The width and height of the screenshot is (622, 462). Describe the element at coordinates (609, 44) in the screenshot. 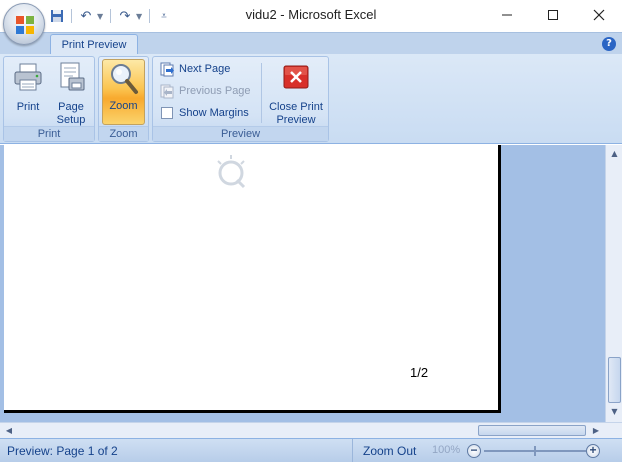

I see `help-icon: ?` at that location.